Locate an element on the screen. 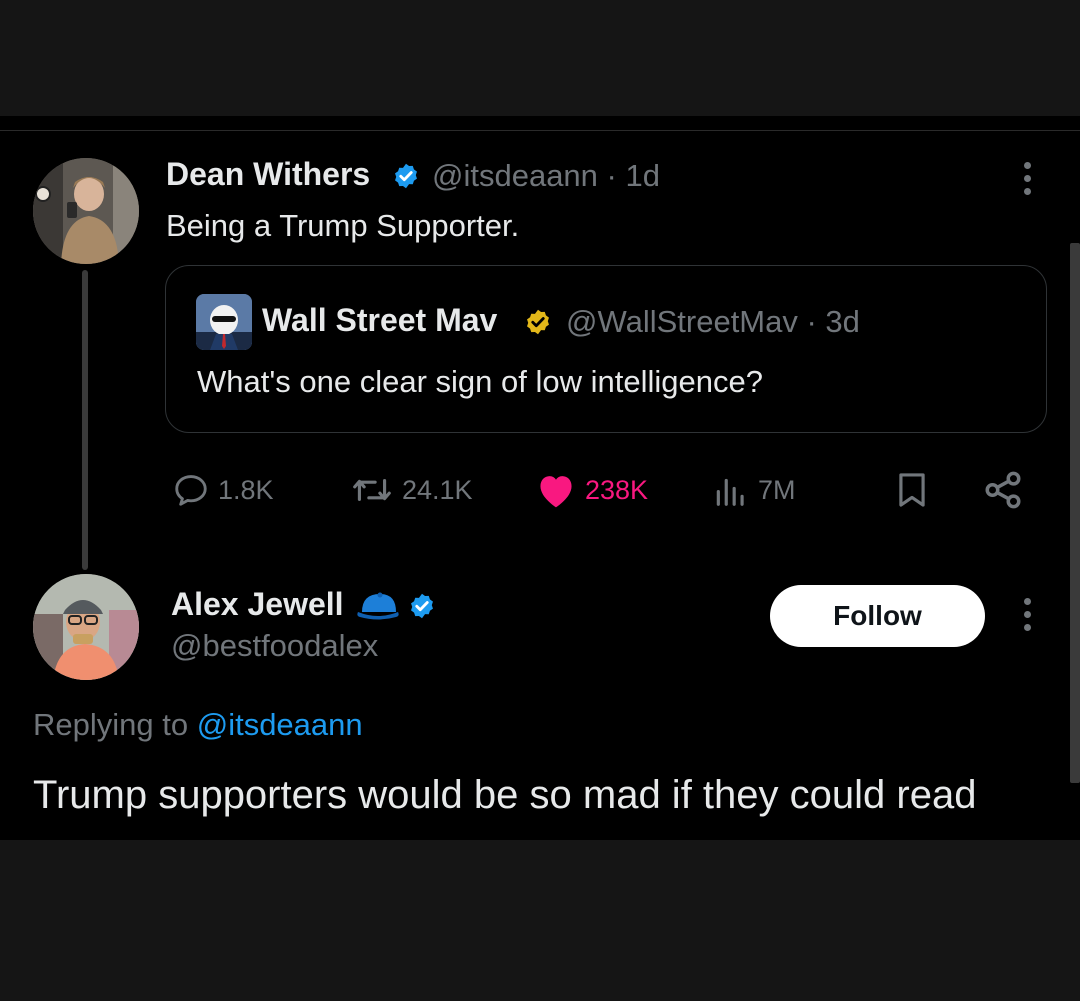 The image size is (1080, 1001). avatar-wall-street-mav is located at coordinates (224, 322).